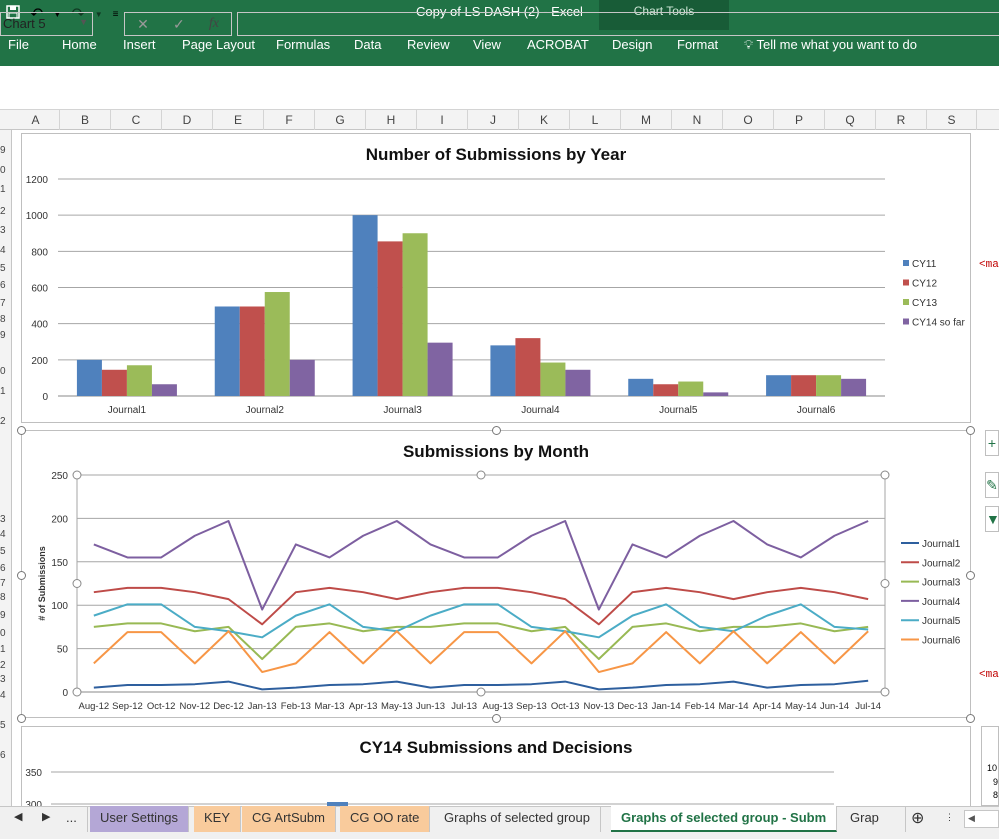 This screenshot has height=839, width=999. Describe the element at coordinates (430, 706) in the screenshot. I see `x-tick-label: Jun-13` at that location.